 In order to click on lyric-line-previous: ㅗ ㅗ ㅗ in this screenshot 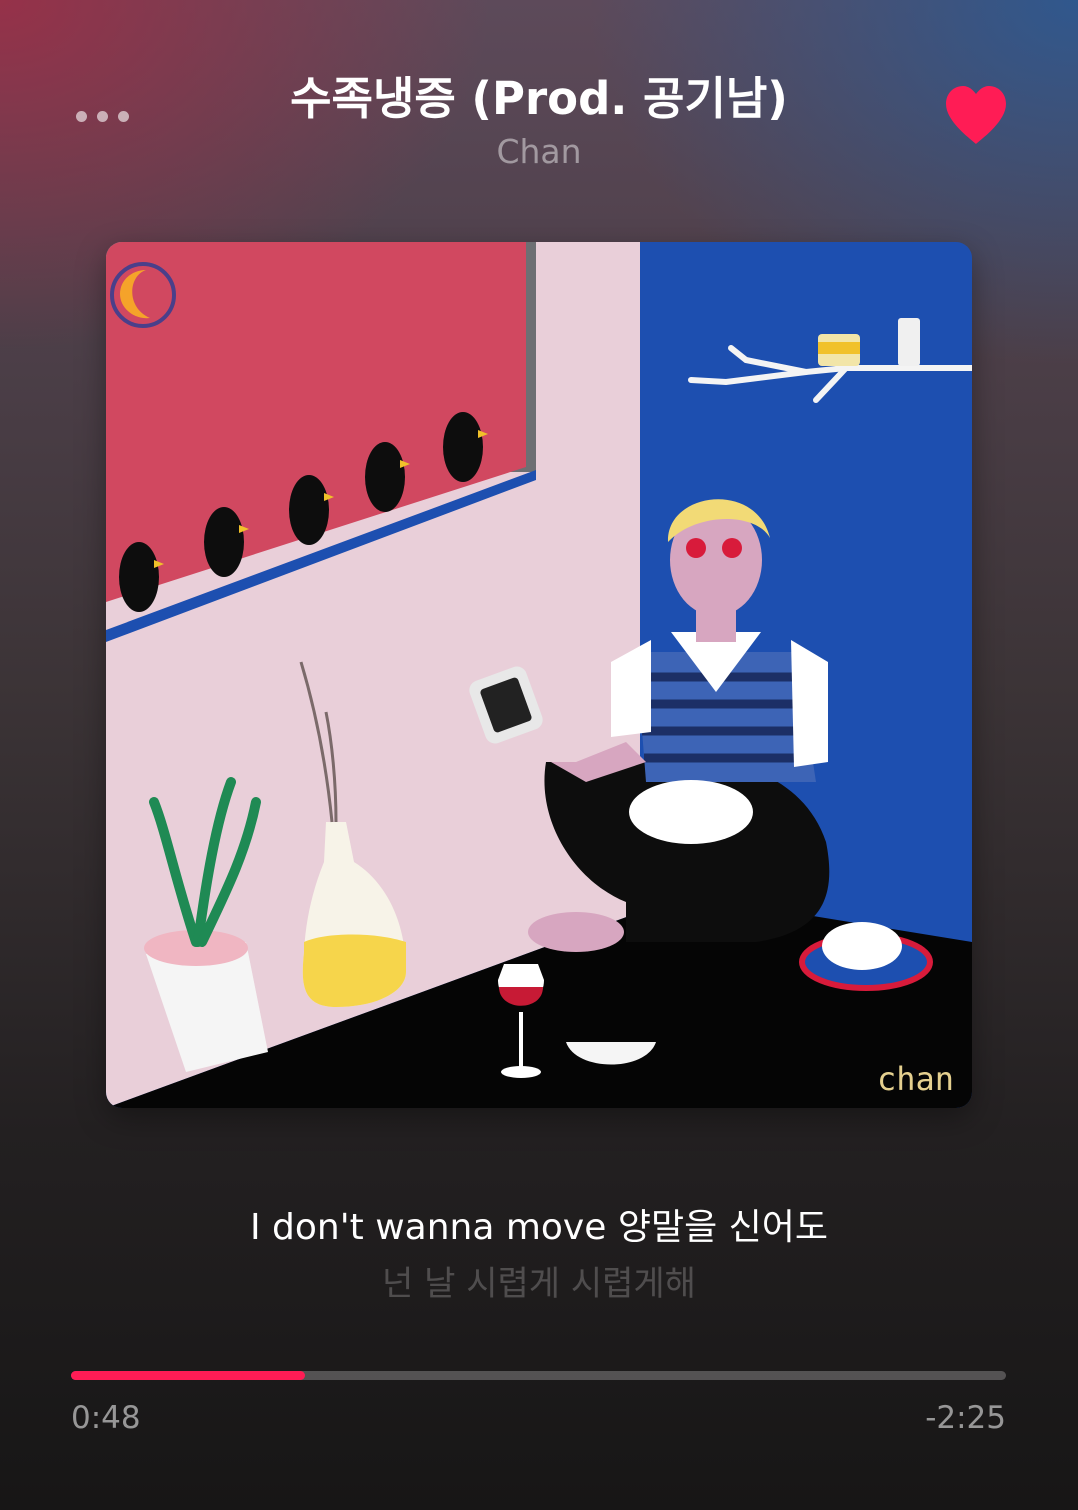, I will do `click(539, 1172)`.